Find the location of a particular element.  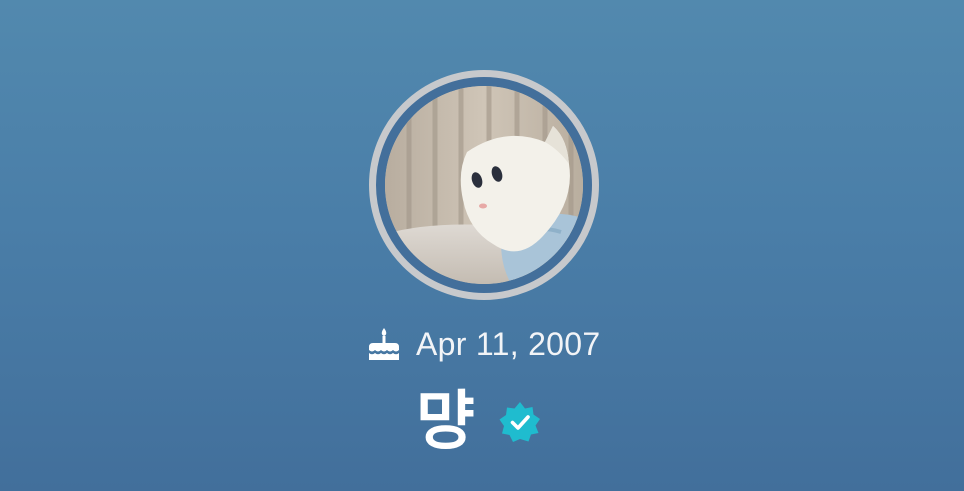

birthday-date: Apr 11, 2007 is located at coordinates (508, 344).